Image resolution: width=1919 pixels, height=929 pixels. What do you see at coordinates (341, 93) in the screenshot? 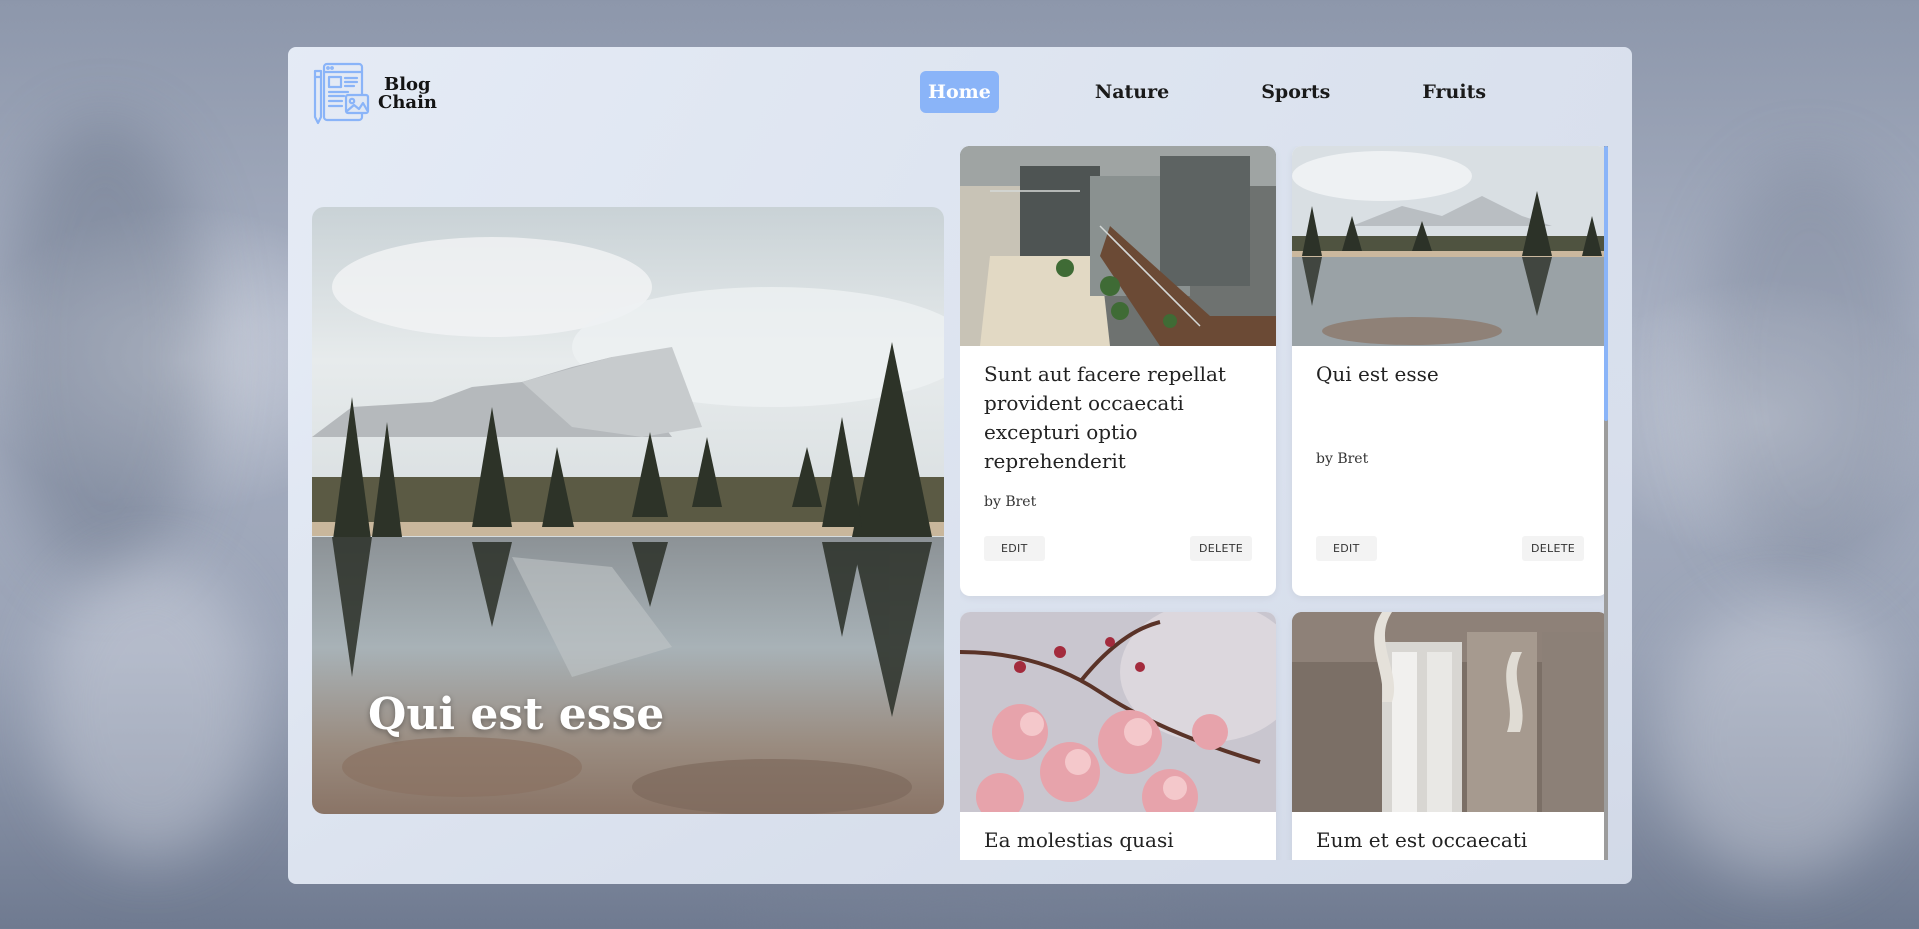
I see `blog-document-icon` at bounding box center [341, 93].